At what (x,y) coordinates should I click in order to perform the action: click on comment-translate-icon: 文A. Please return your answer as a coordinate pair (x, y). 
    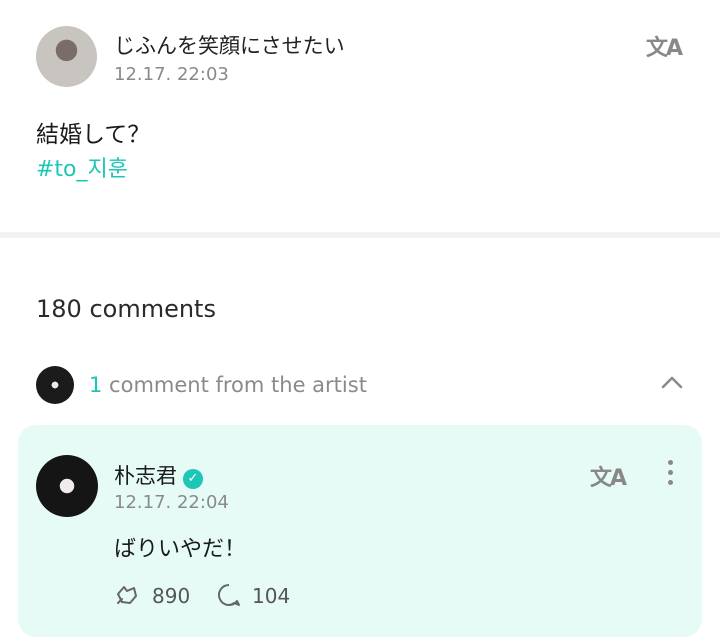
    Looking at the image, I should click on (608, 476).